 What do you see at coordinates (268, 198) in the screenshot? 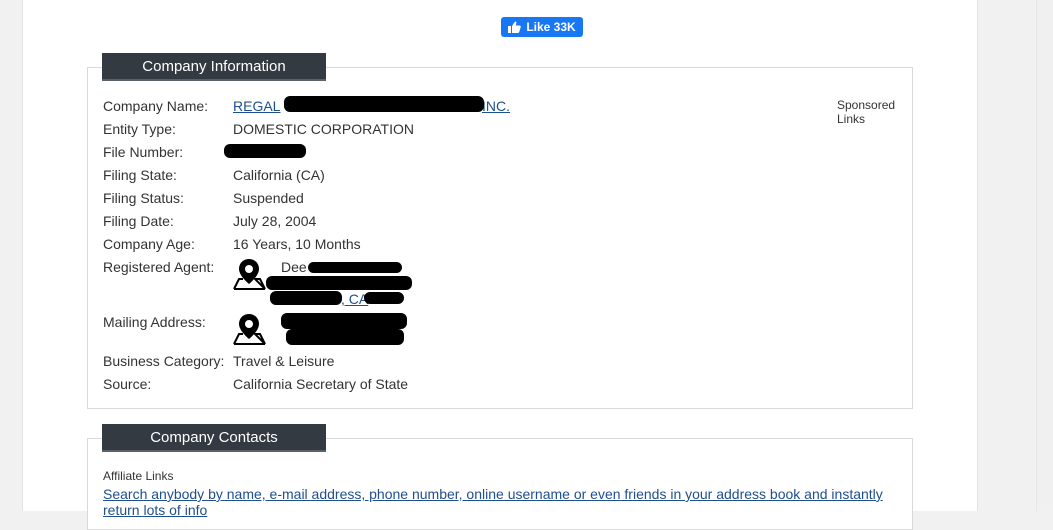
I see `filing-status-value: Suspended` at bounding box center [268, 198].